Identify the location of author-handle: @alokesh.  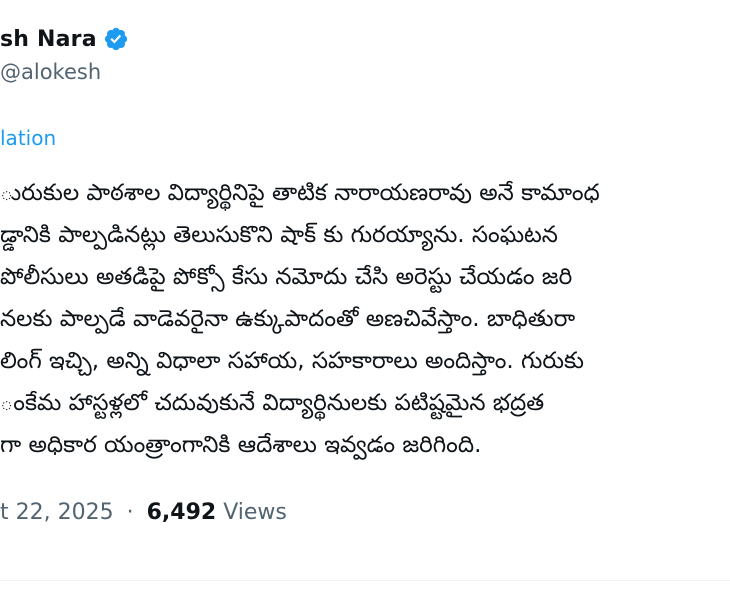
(50, 72).